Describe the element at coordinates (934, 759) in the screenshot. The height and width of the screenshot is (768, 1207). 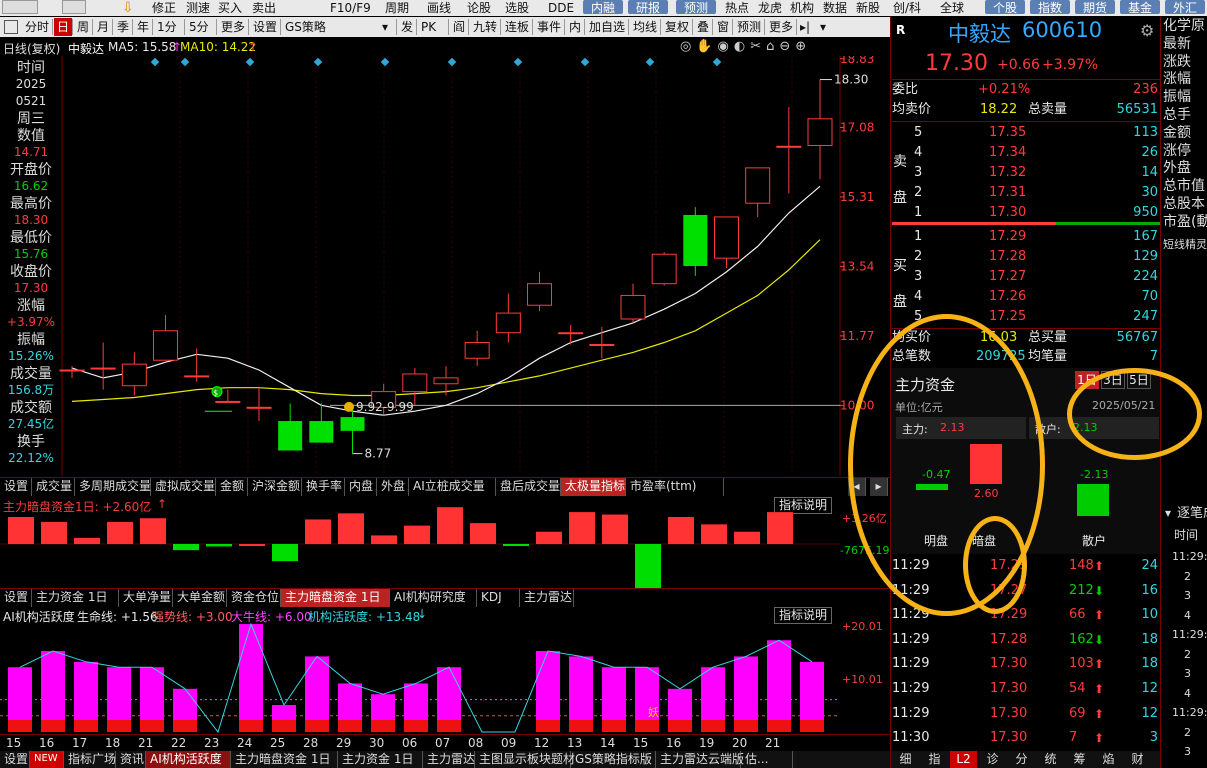
I see `right-tab-1: 指` at that location.